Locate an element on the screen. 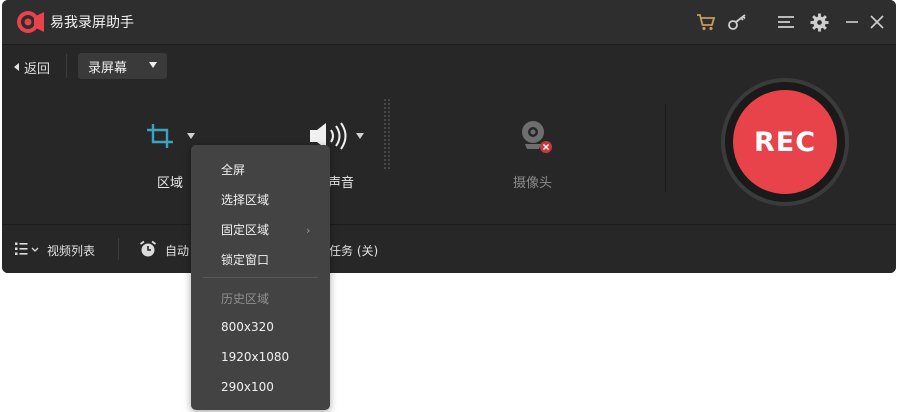  crop-region-icon is located at coordinates (161, 136).